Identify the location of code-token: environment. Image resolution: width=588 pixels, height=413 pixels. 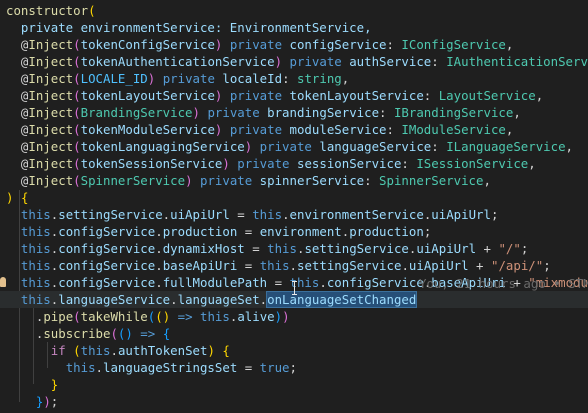
(300, 231).